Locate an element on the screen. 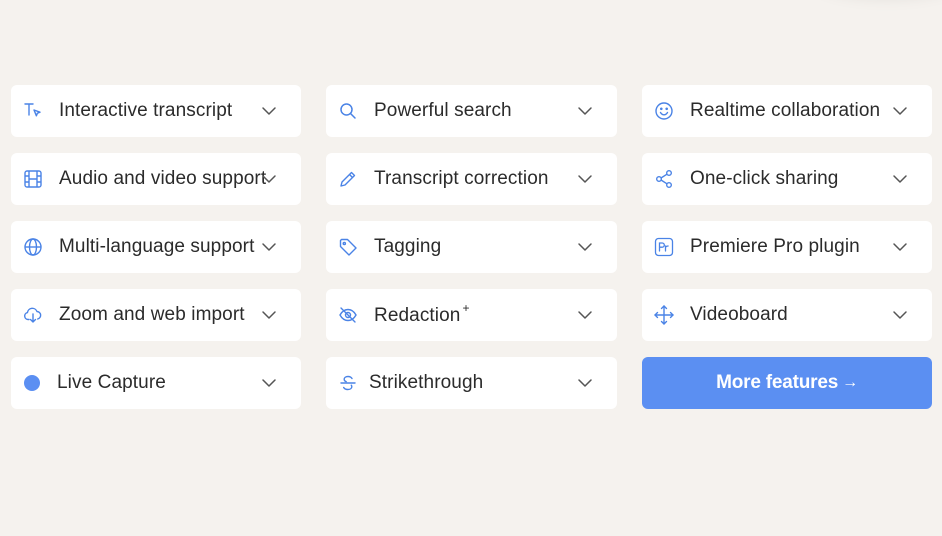 This screenshot has height=536, width=942. arrow-right-icon: → is located at coordinates (850, 382).